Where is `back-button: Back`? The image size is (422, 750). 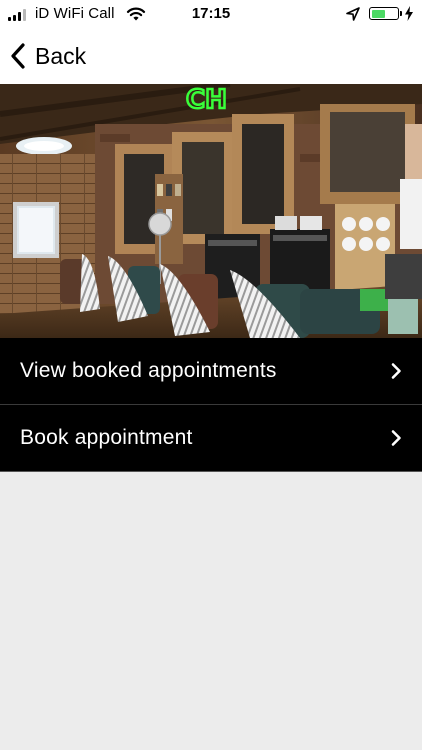
back-button: Back is located at coordinates (47, 56).